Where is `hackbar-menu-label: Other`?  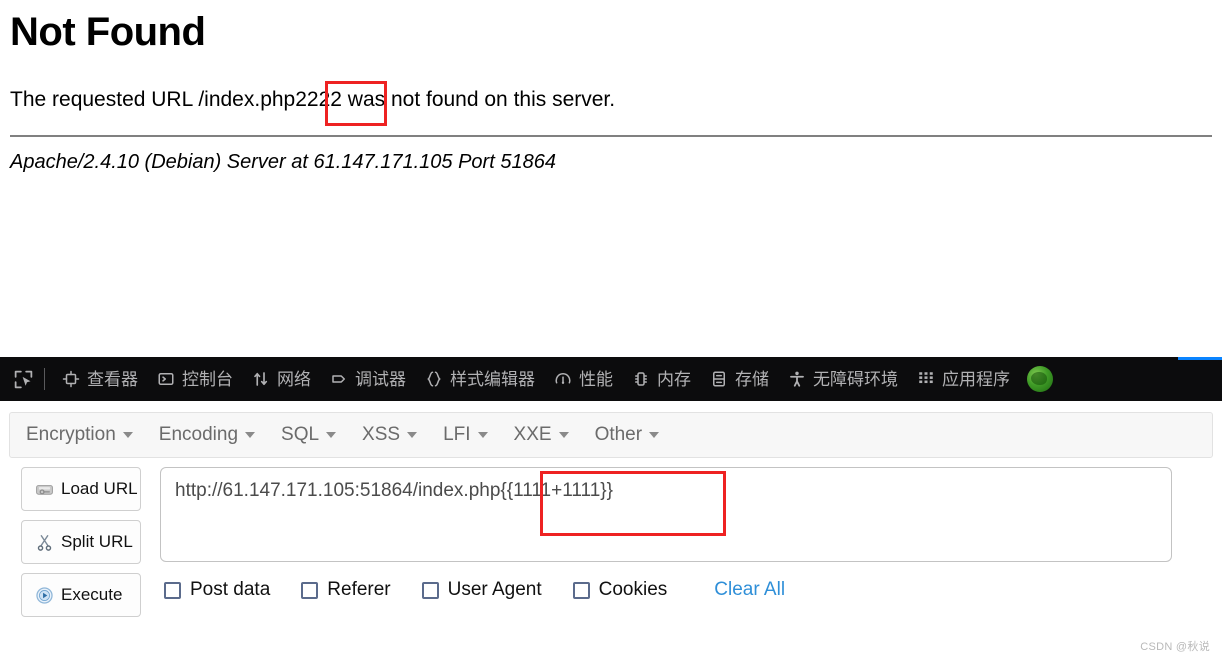
hackbar-menu-label: Other is located at coordinates (618, 434).